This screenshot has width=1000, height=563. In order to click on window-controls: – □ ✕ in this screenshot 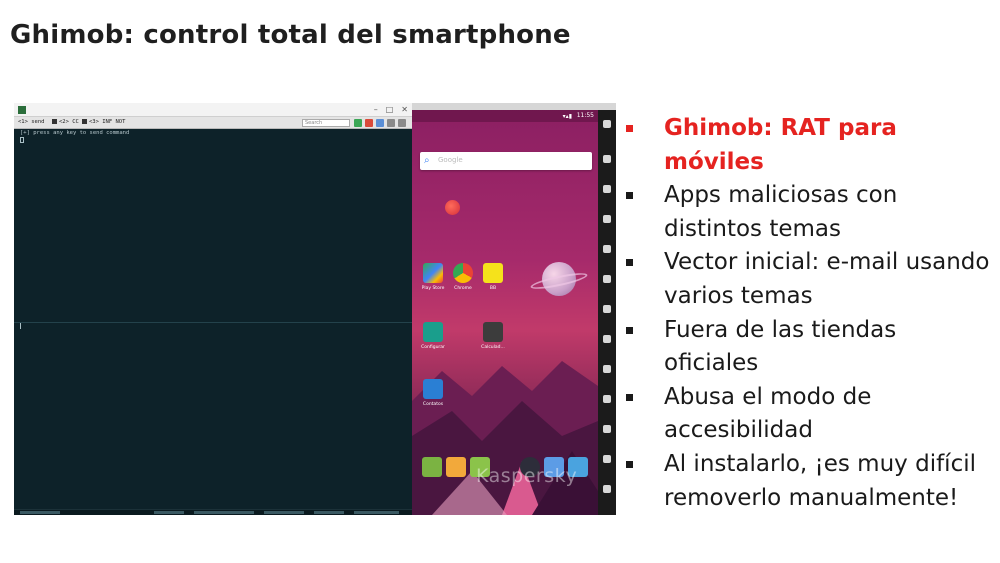, I will do `click(391, 110)`.